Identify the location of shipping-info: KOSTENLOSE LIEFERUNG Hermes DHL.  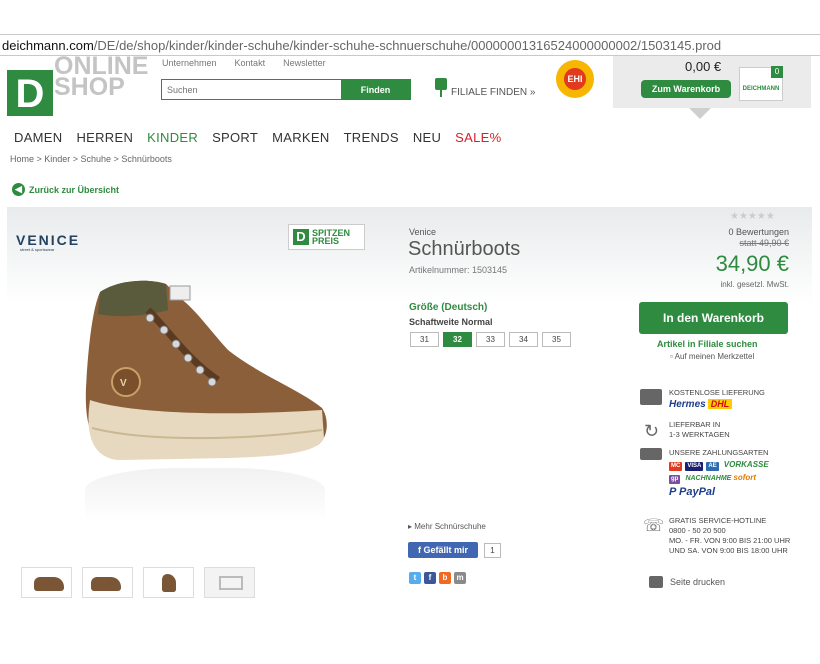
(717, 399).